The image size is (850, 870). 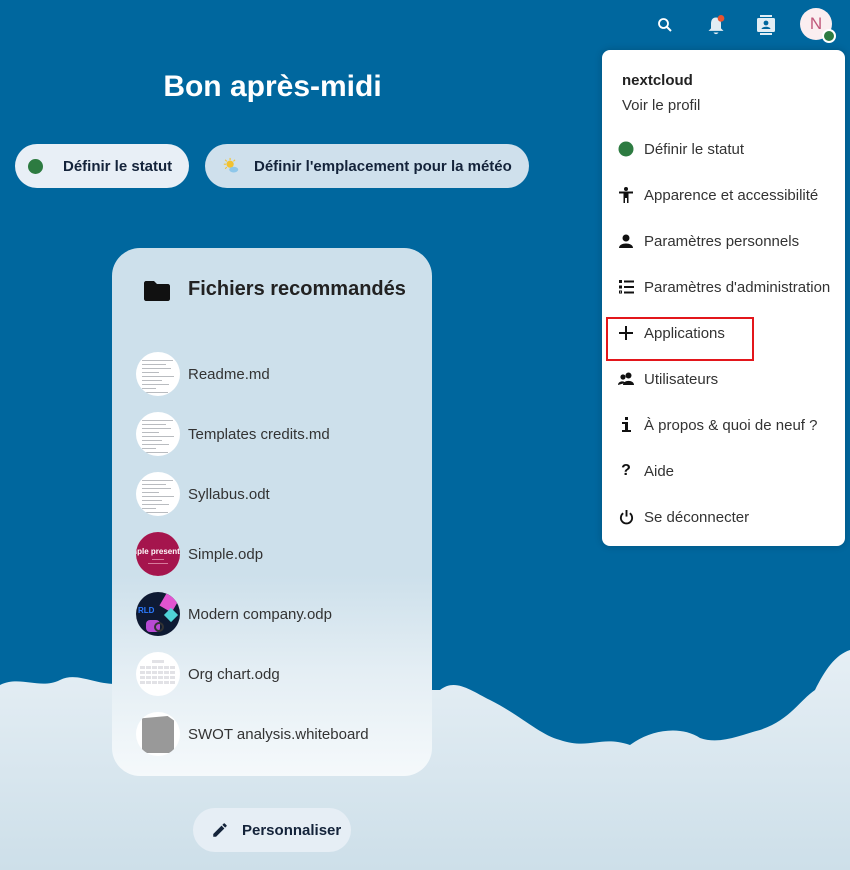 I want to click on menu-item-apparence-et-accessibilite: Apparence et accessibilité, so click(x=723, y=195).